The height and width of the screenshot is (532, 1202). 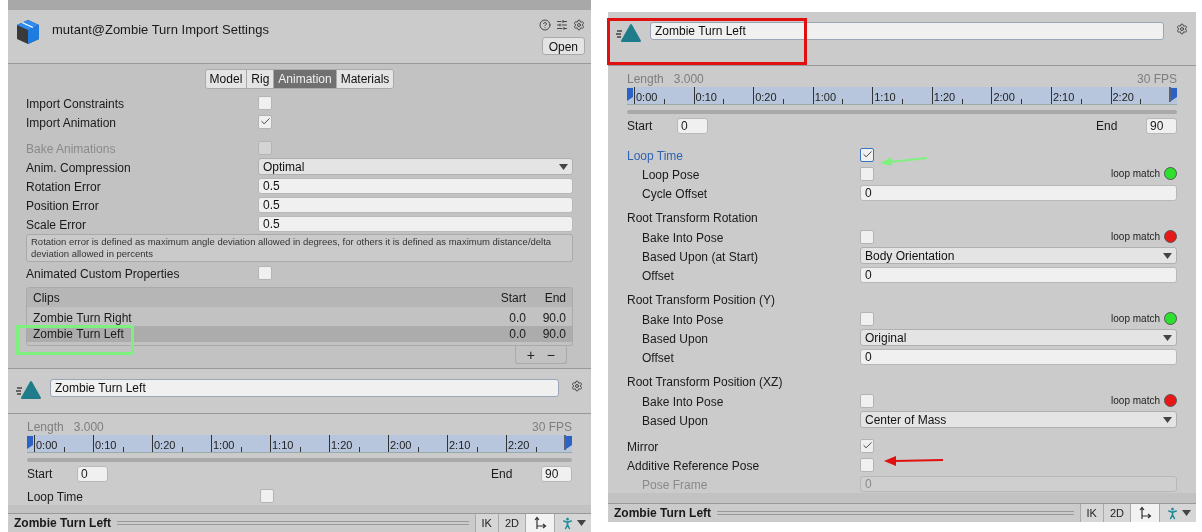 What do you see at coordinates (645, 79) in the screenshot?
I see `length-label: Length` at bounding box center [645, 79].